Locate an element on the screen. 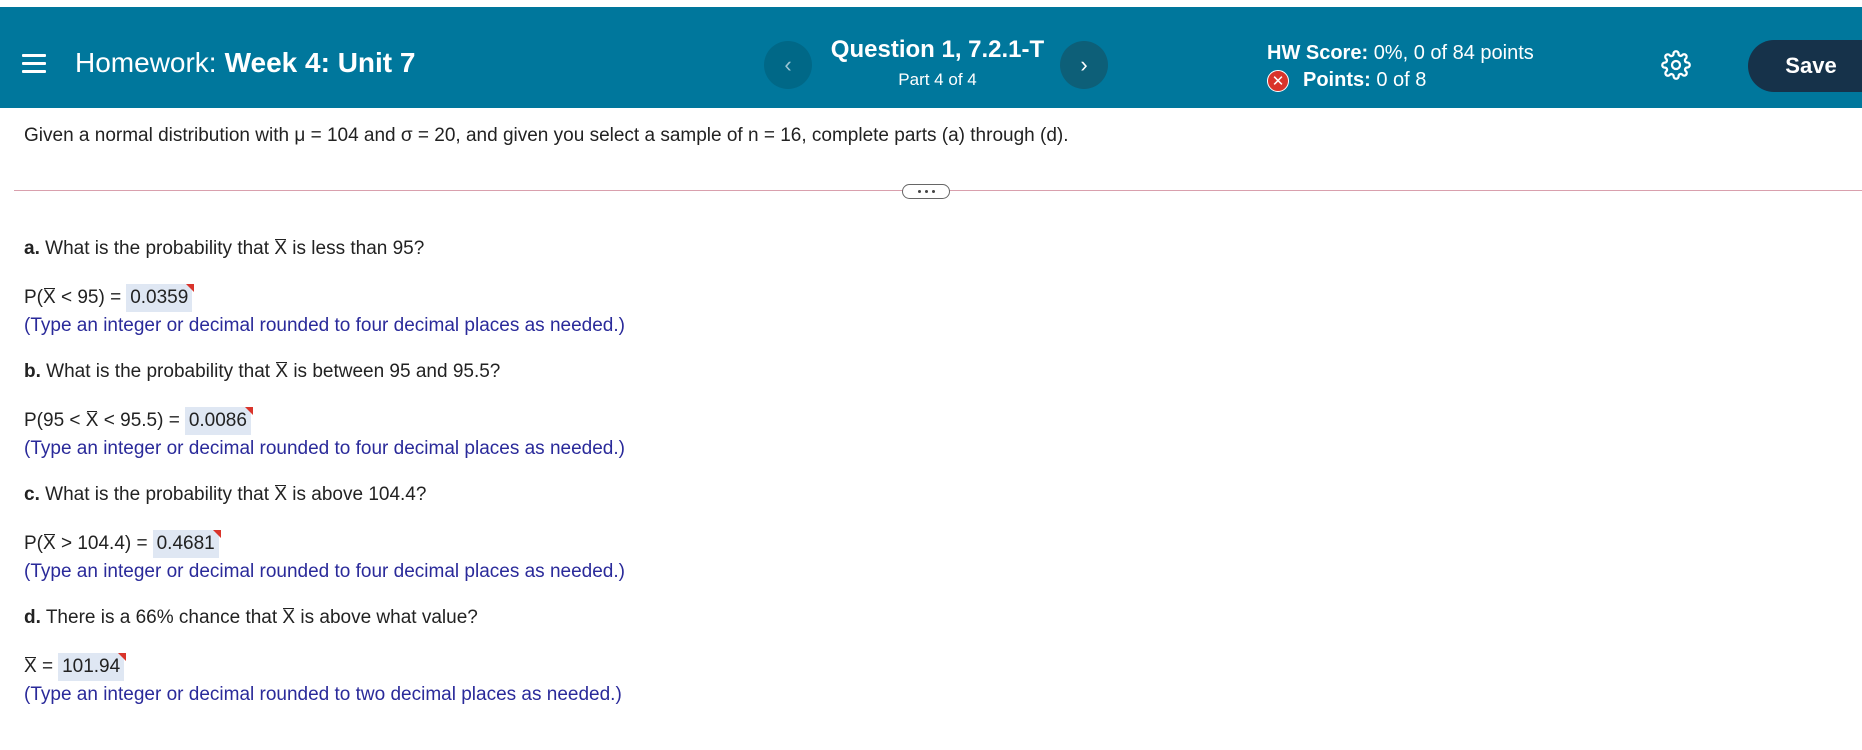  part-label: c. is located at coordinates (32, 494).